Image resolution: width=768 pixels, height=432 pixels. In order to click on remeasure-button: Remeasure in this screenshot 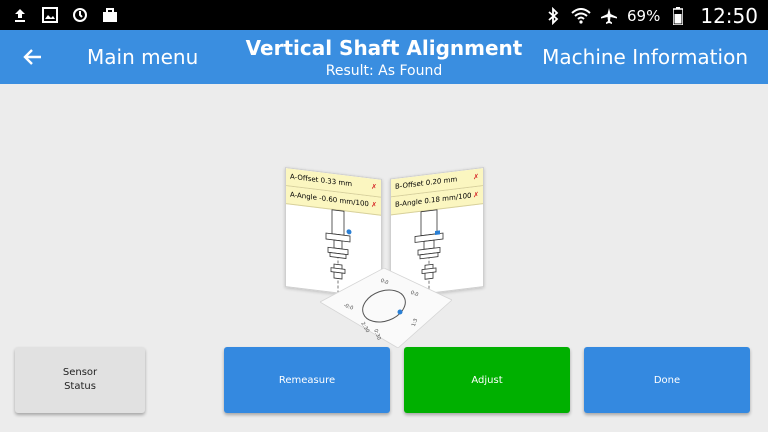, I will do `click(307, 380)`.